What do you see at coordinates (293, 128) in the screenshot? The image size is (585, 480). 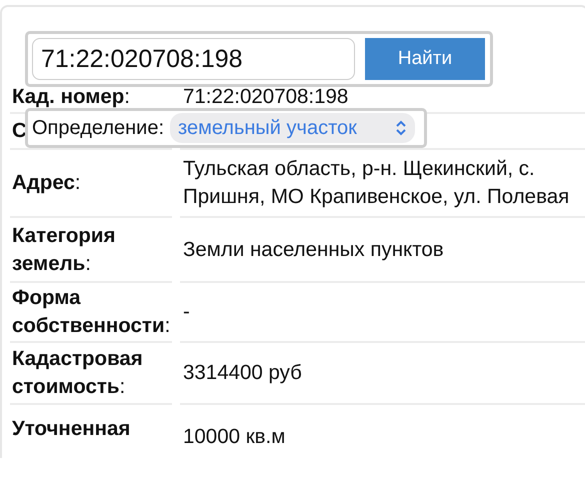 I see `definition-select: земельный участок` at bounding box center [293, 128].